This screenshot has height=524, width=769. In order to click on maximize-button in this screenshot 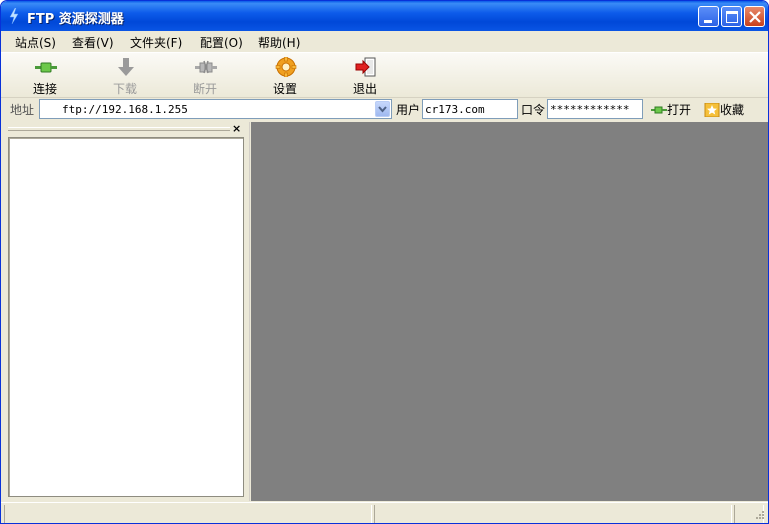, I will do `click(731, 16)`.